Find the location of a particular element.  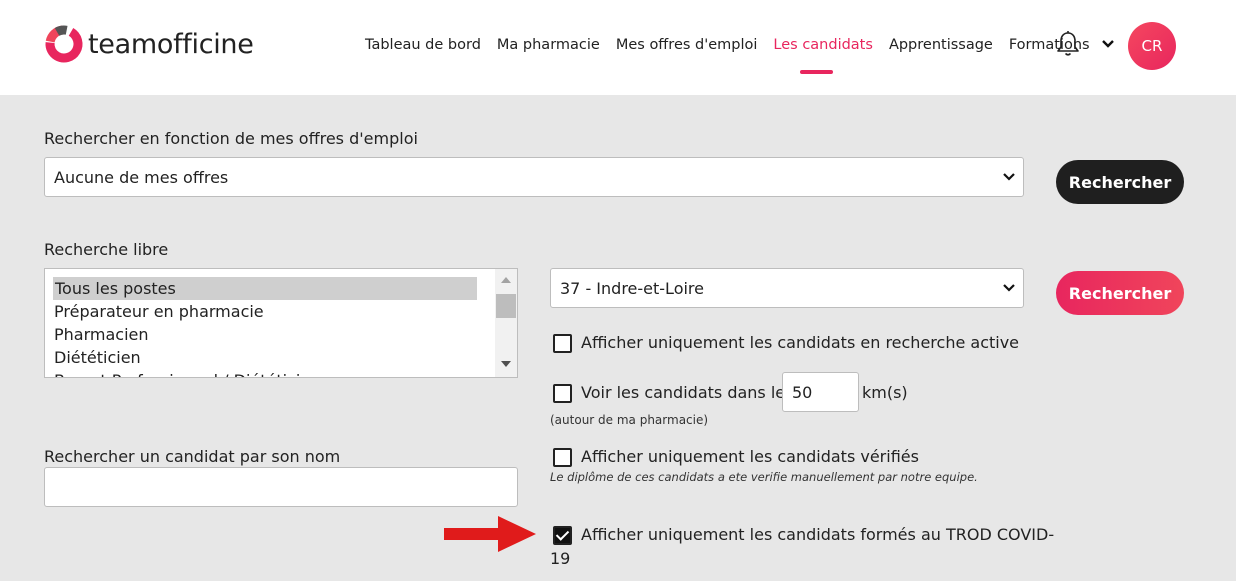

offers-select: Aucune de mes offres is located at coordinates (534, 177).